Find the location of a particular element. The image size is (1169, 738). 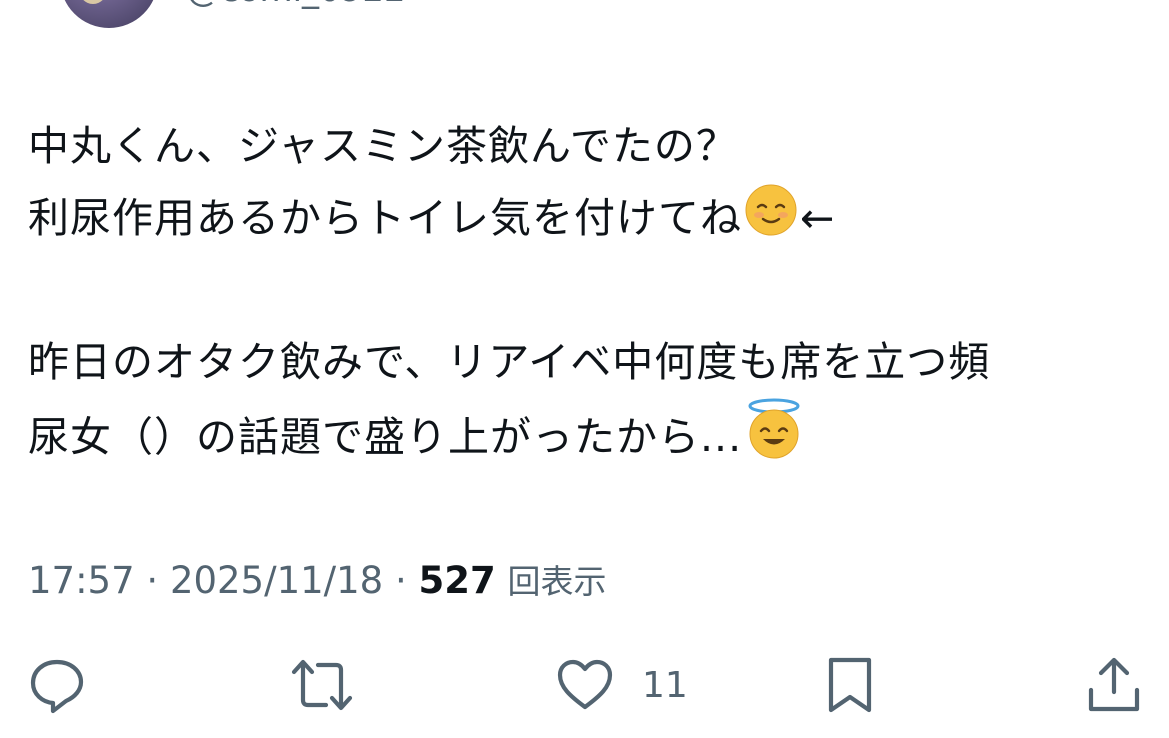

share-icon is located at coordinates (1114, 684).